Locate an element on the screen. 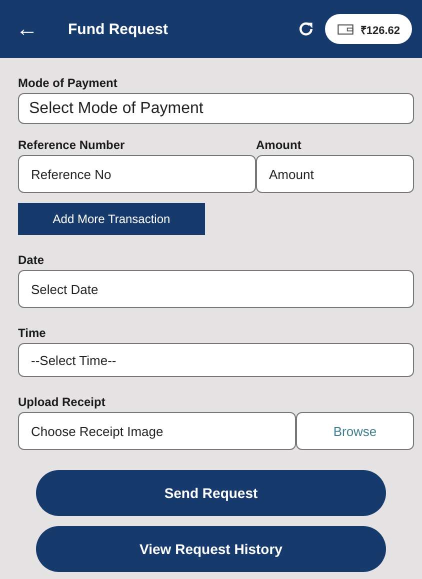 The height and width of the screenshot is (579, 422). page-title: Fund Request is located at coordinates (118, 29).